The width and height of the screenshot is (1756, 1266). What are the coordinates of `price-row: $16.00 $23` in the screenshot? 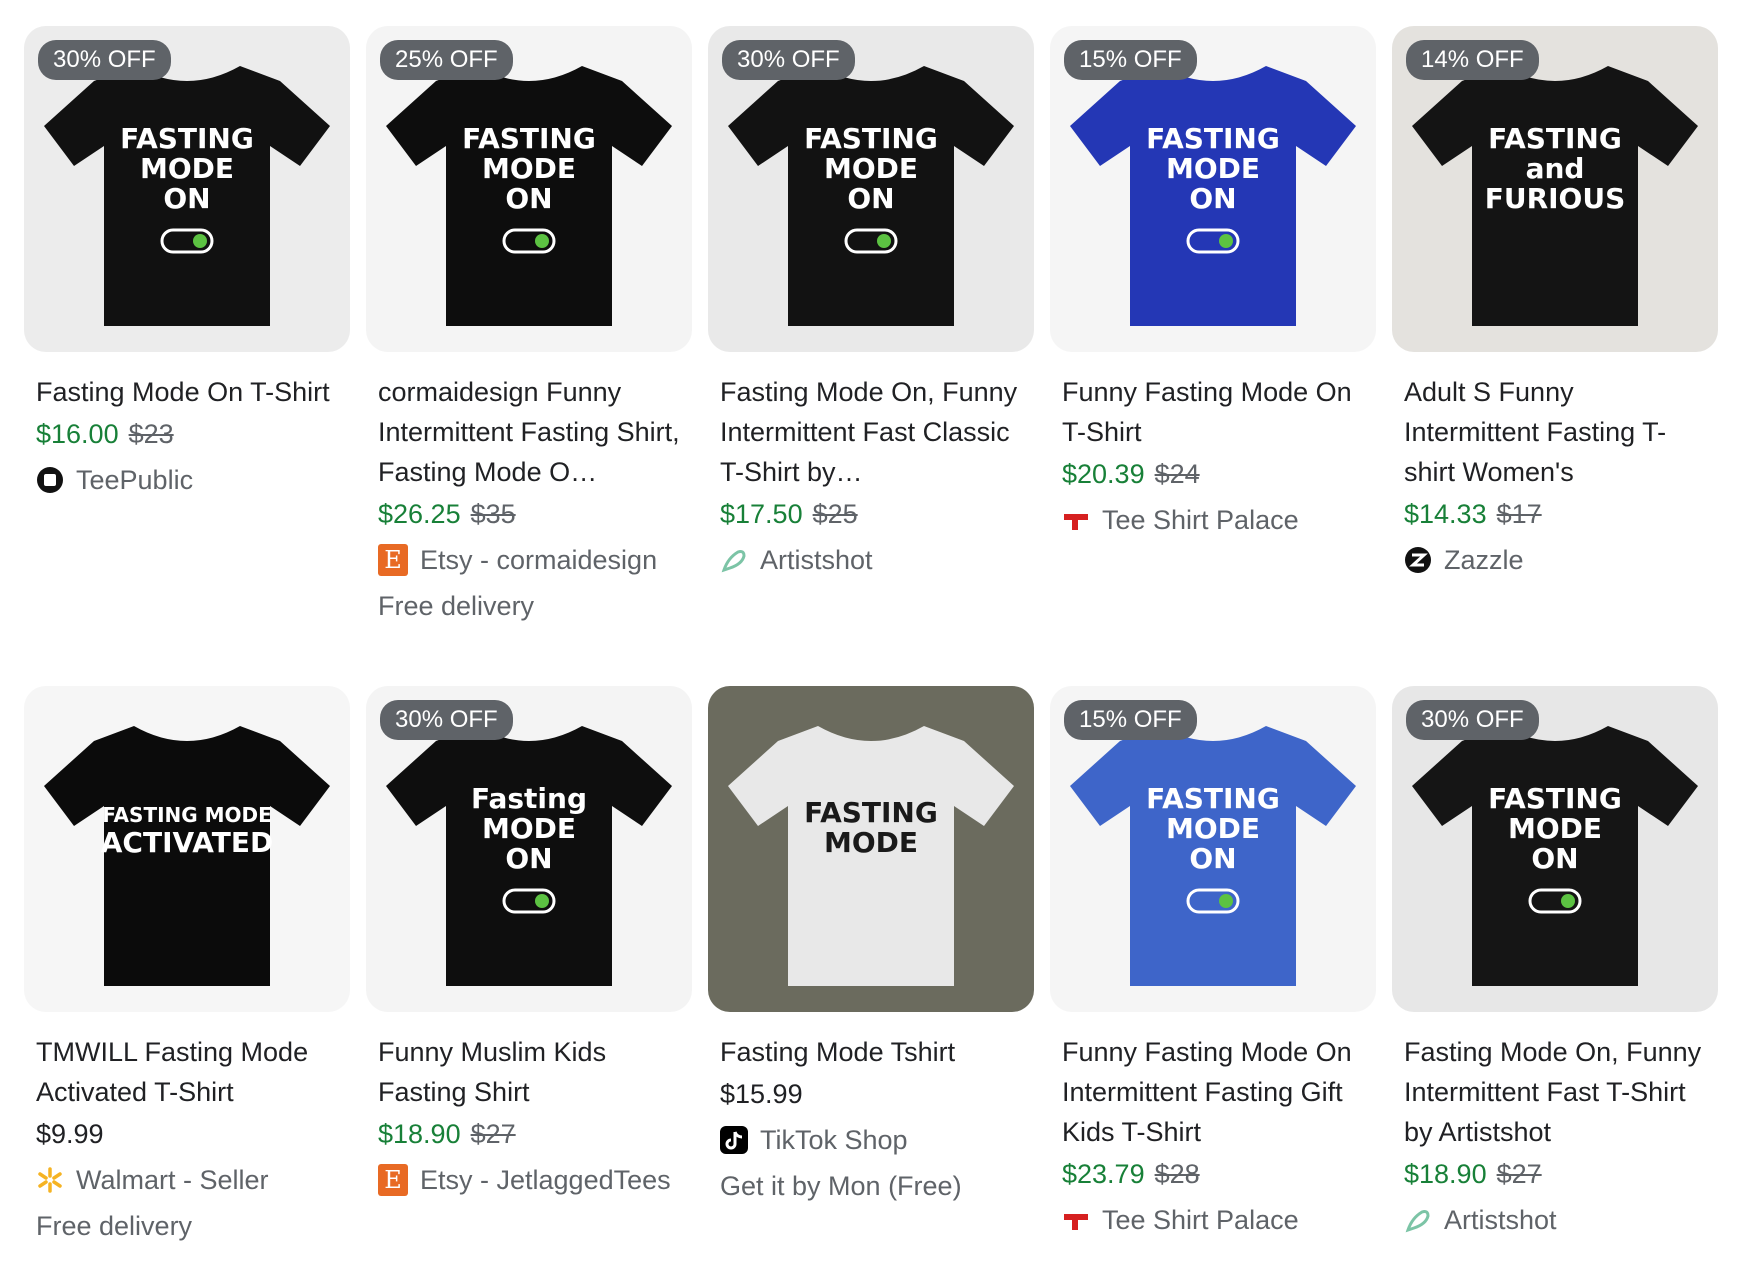 It's located at (187, 434).